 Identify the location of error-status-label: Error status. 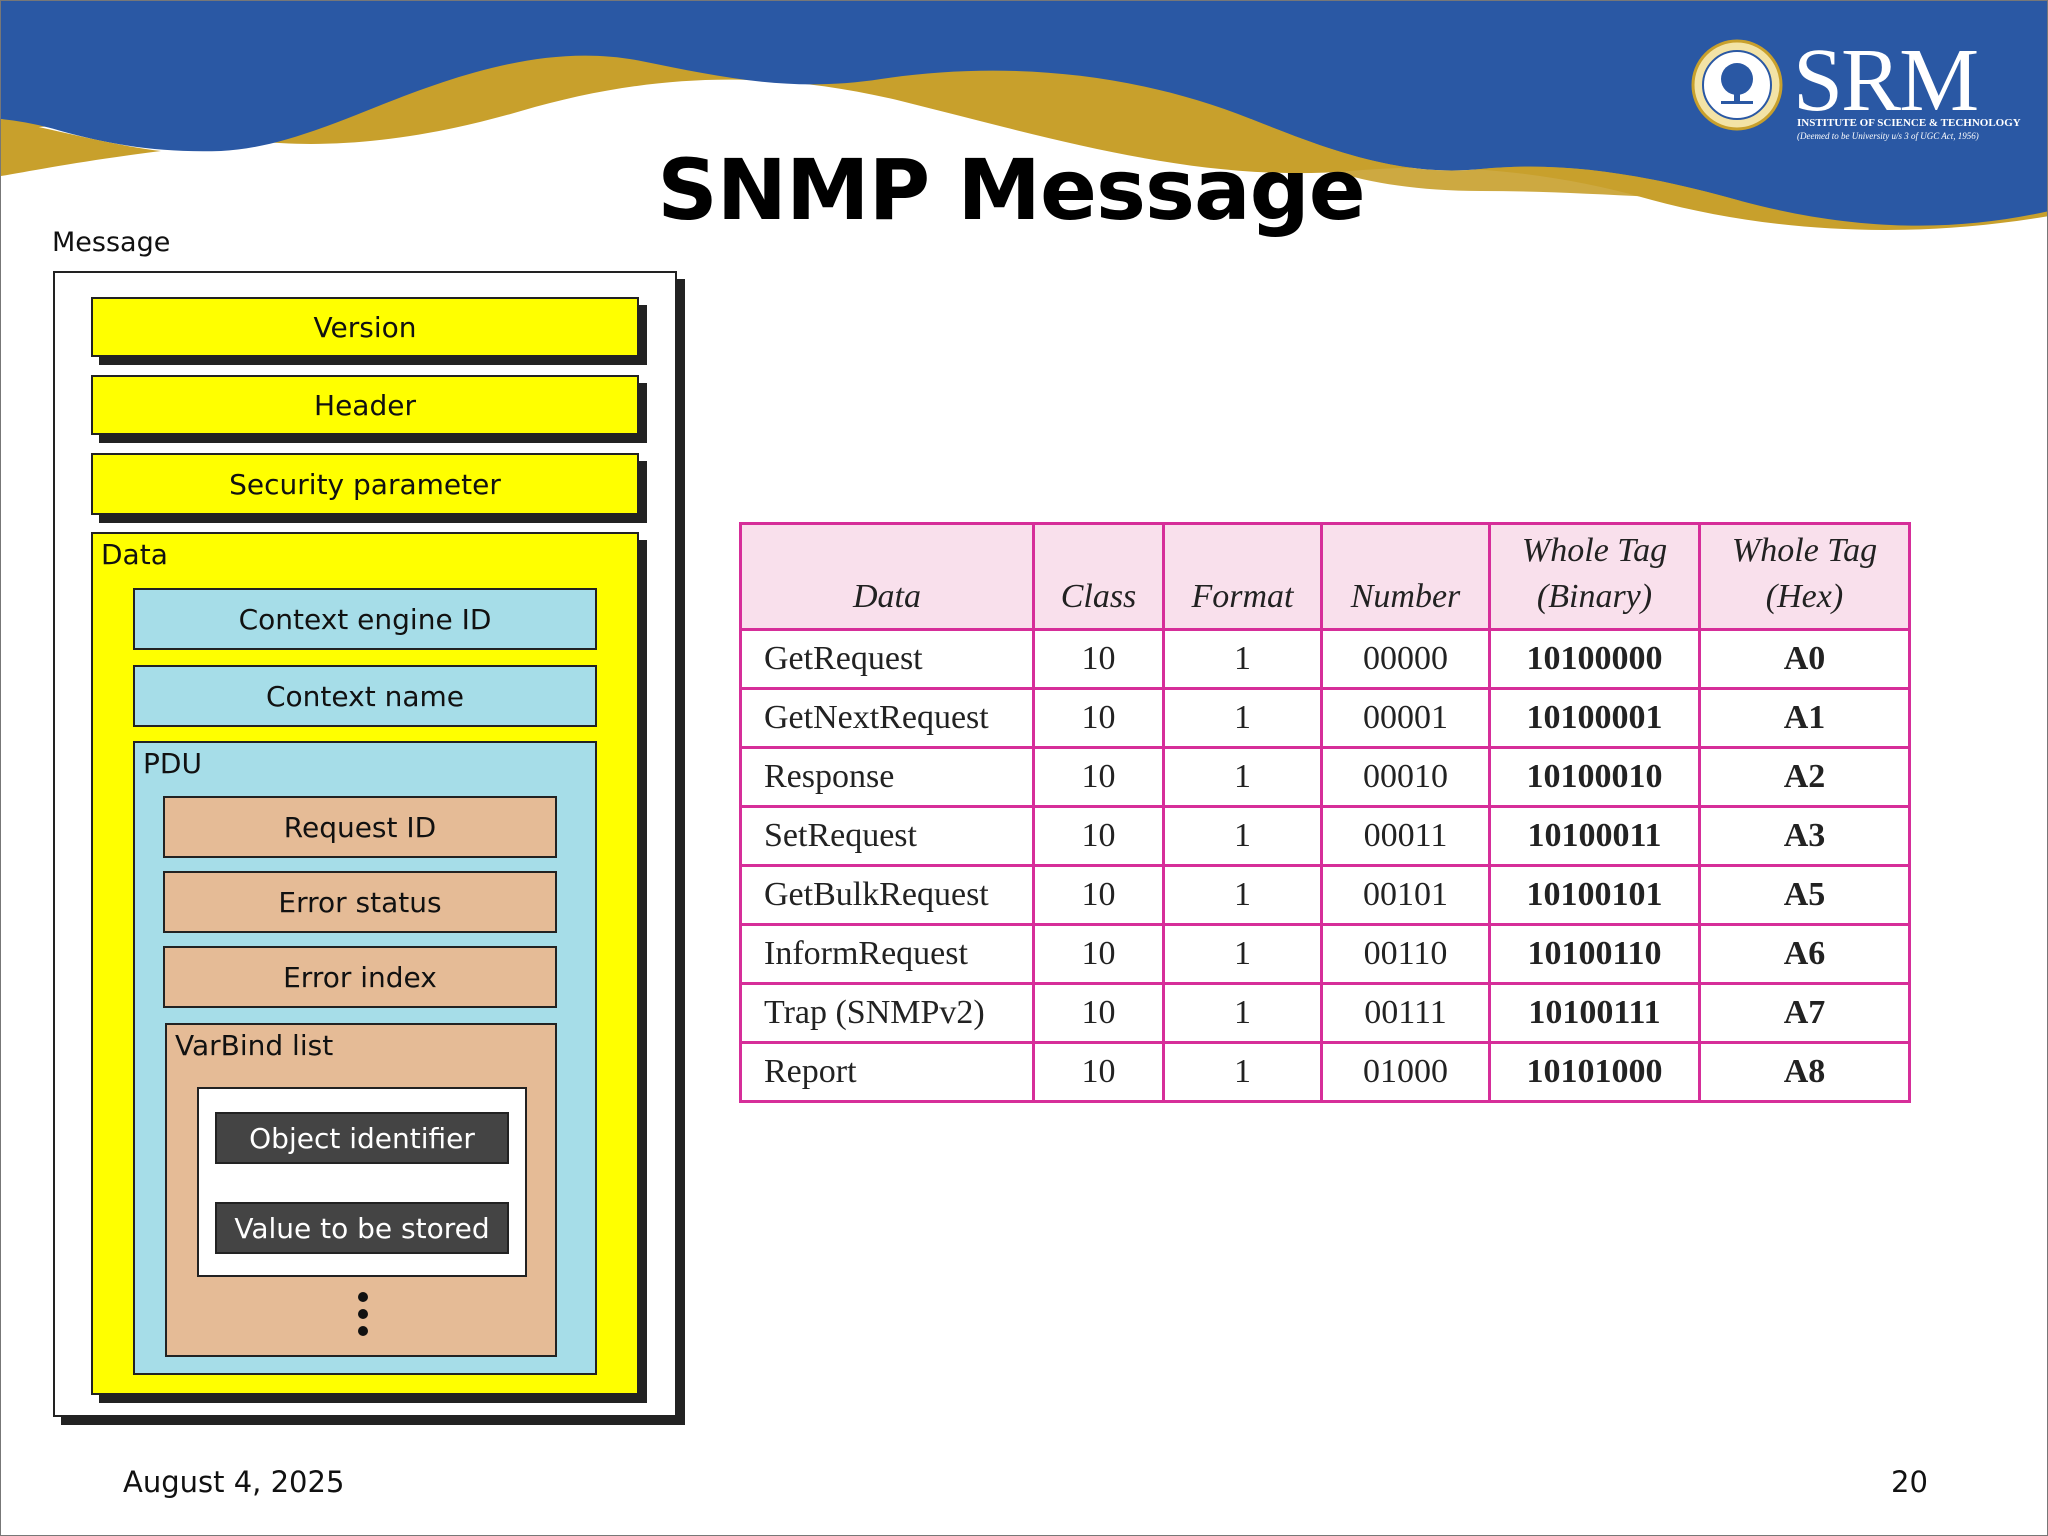
(360, 902).